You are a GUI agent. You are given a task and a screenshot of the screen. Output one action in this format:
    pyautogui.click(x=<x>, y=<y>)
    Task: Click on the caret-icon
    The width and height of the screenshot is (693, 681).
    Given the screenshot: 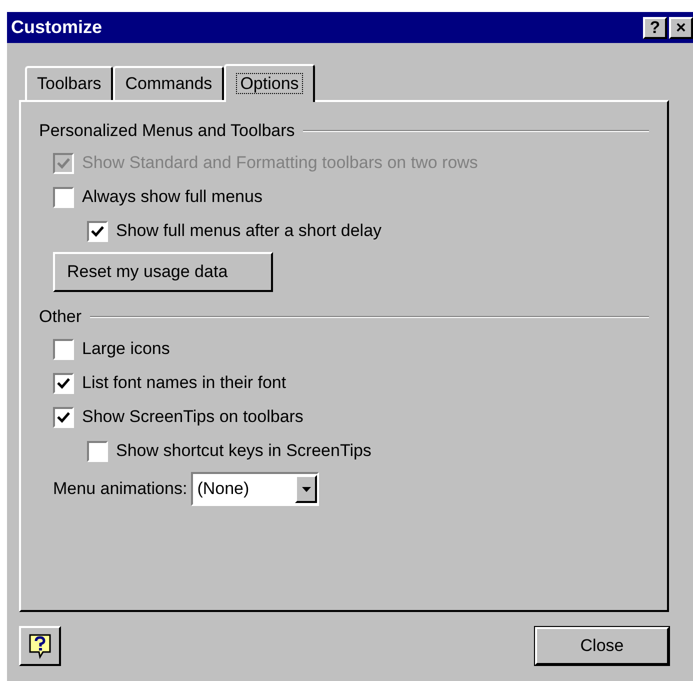 What is the action you would take?
    pyautogui.click(x=306, y=489)
    